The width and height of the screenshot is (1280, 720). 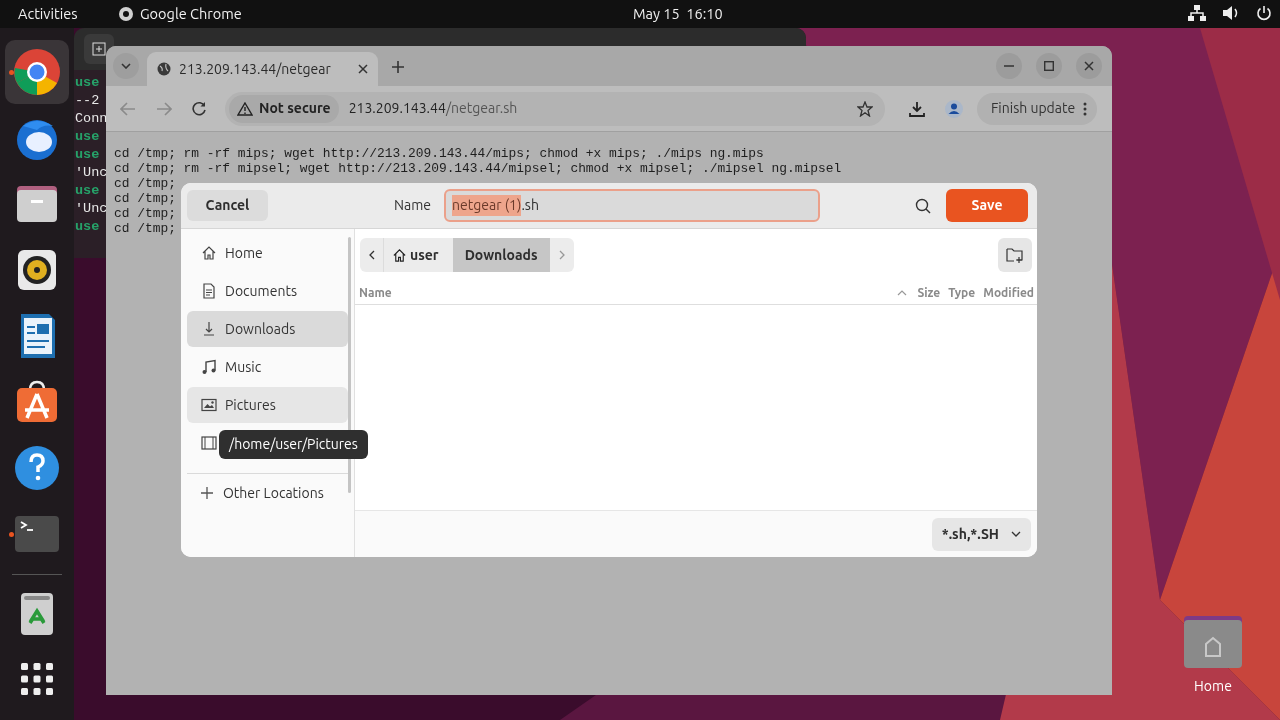 What do you see at coordinates (433, 108) in the screenshot?
I see `url-text: 213.209.143.44/netgear.sh` at bounding box center [433, 108].